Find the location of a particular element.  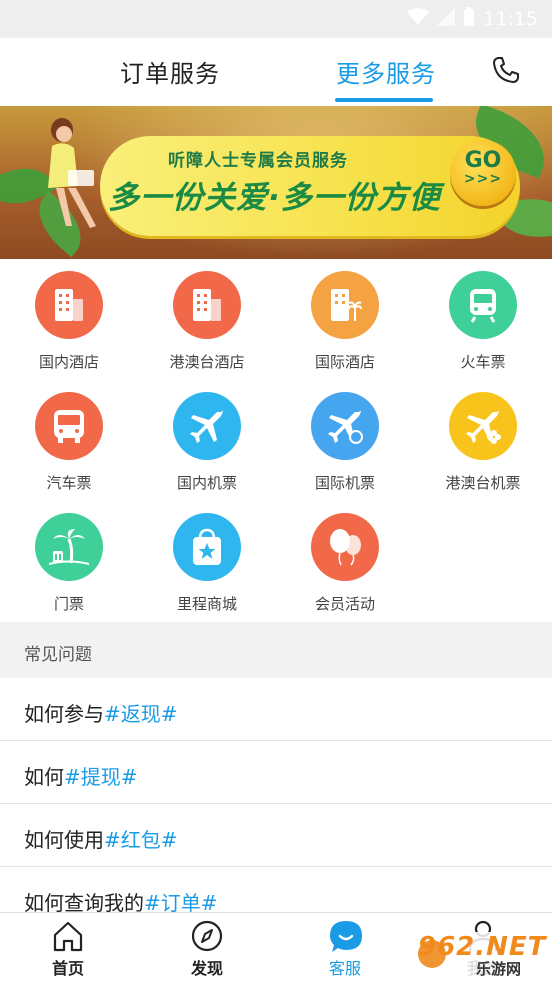

faq-keyword: #提现# is located at coordinates (101, 777).